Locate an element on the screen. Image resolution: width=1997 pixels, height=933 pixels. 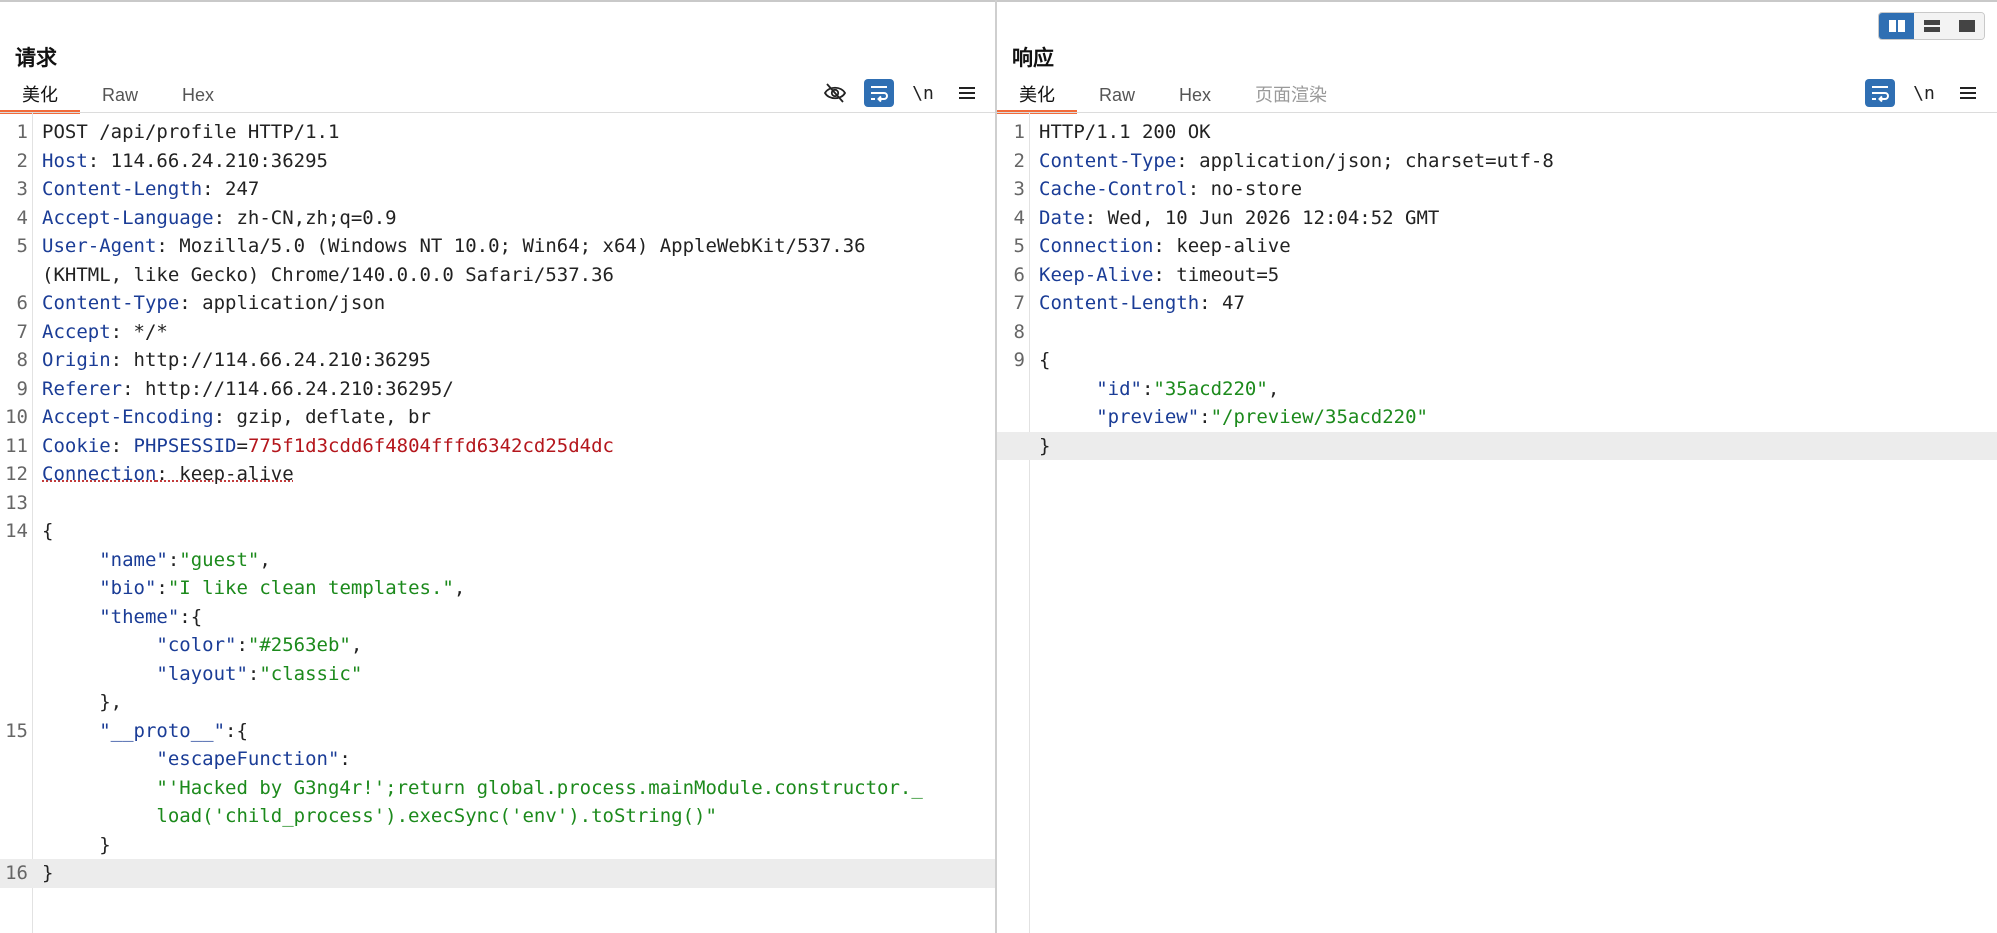
single-pane-button is located at coordinates (1966, 26).